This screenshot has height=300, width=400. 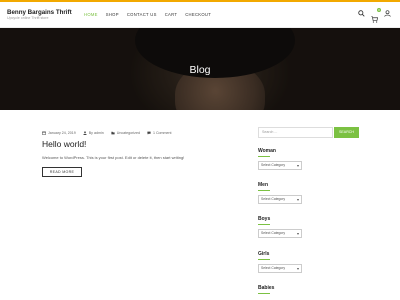 I want to click on folder-icon, so click(x=113, y=133).